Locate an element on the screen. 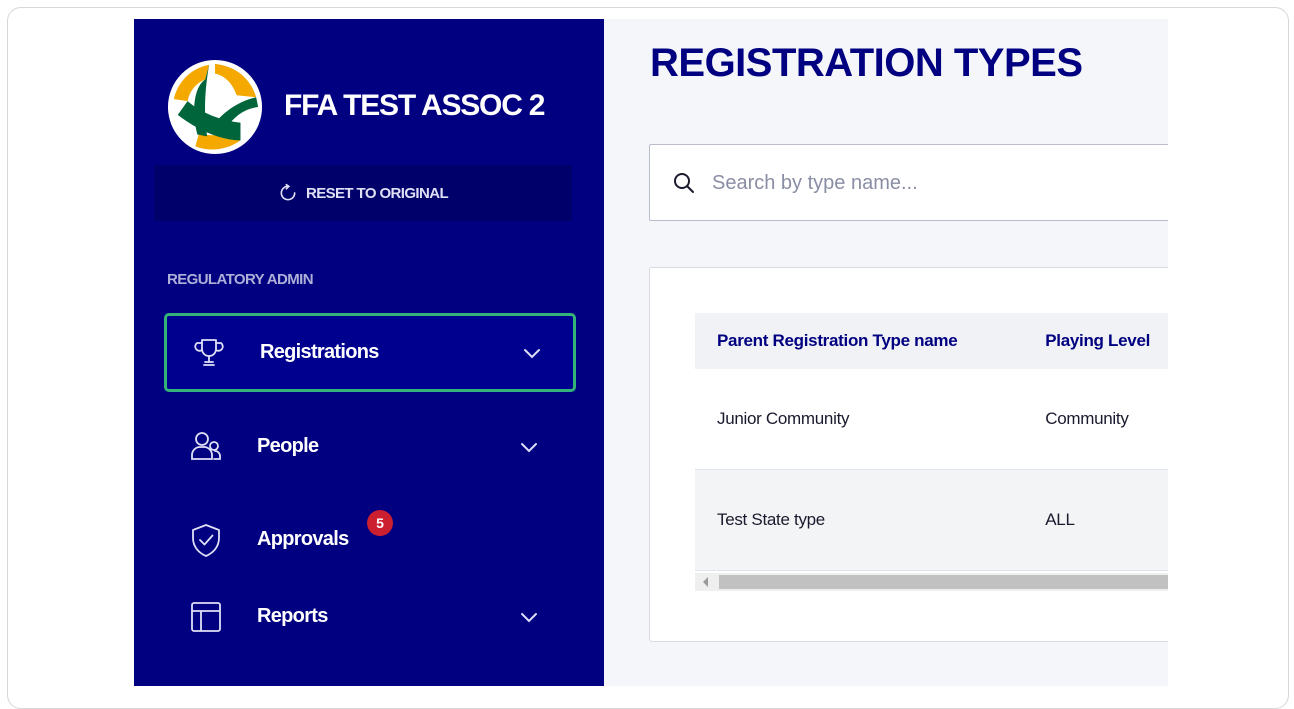 Image resolution: width=1294 pixels, height=709 pixels. scrollbar-thumb is located at coordinates (943, 582).